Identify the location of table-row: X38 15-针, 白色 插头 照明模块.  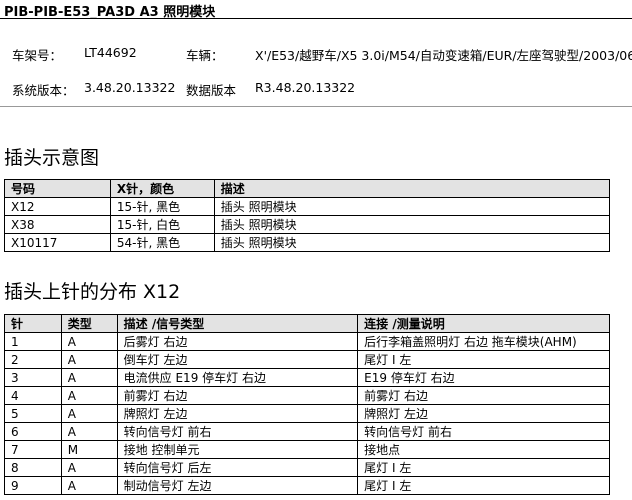
(307, 224).